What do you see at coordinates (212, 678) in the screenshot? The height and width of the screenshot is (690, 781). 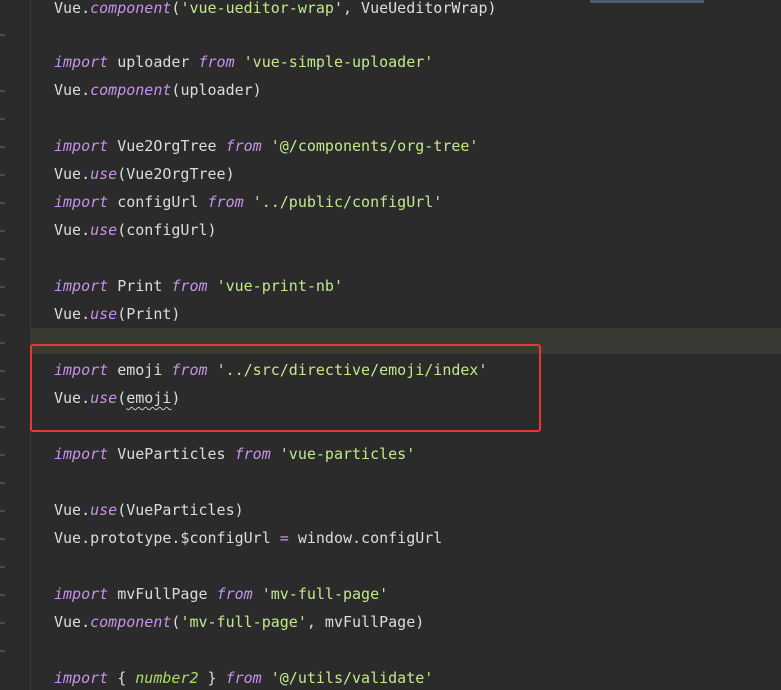 I see `code-token: }` at bounding box center [212, 678].